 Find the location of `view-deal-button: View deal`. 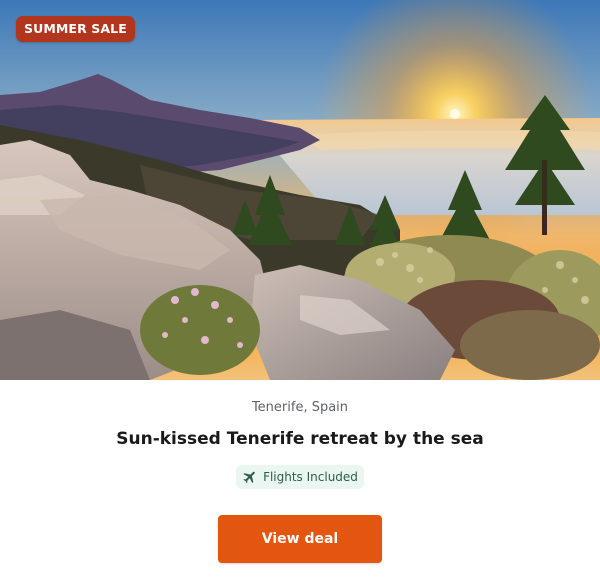

view-deal-button: View deal is located at coordinates (300, 539).